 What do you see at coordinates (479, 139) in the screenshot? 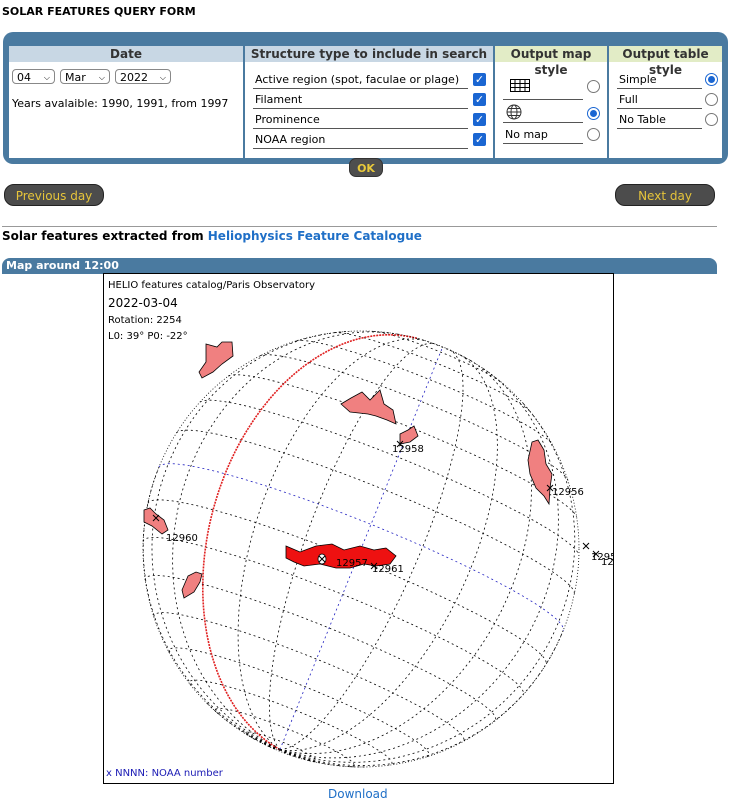
I see `checkbox-noaa: ✓` at bounding box center [479, 139].